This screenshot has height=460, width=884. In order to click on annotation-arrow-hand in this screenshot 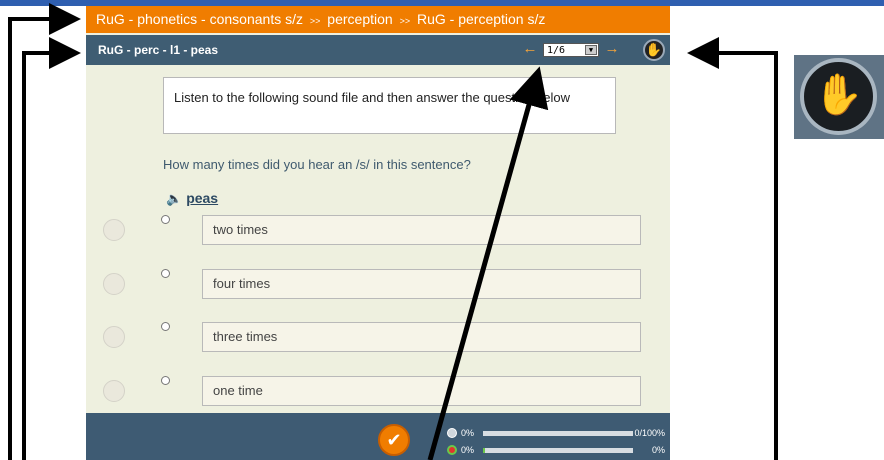, I will do `click(732, 248)`.